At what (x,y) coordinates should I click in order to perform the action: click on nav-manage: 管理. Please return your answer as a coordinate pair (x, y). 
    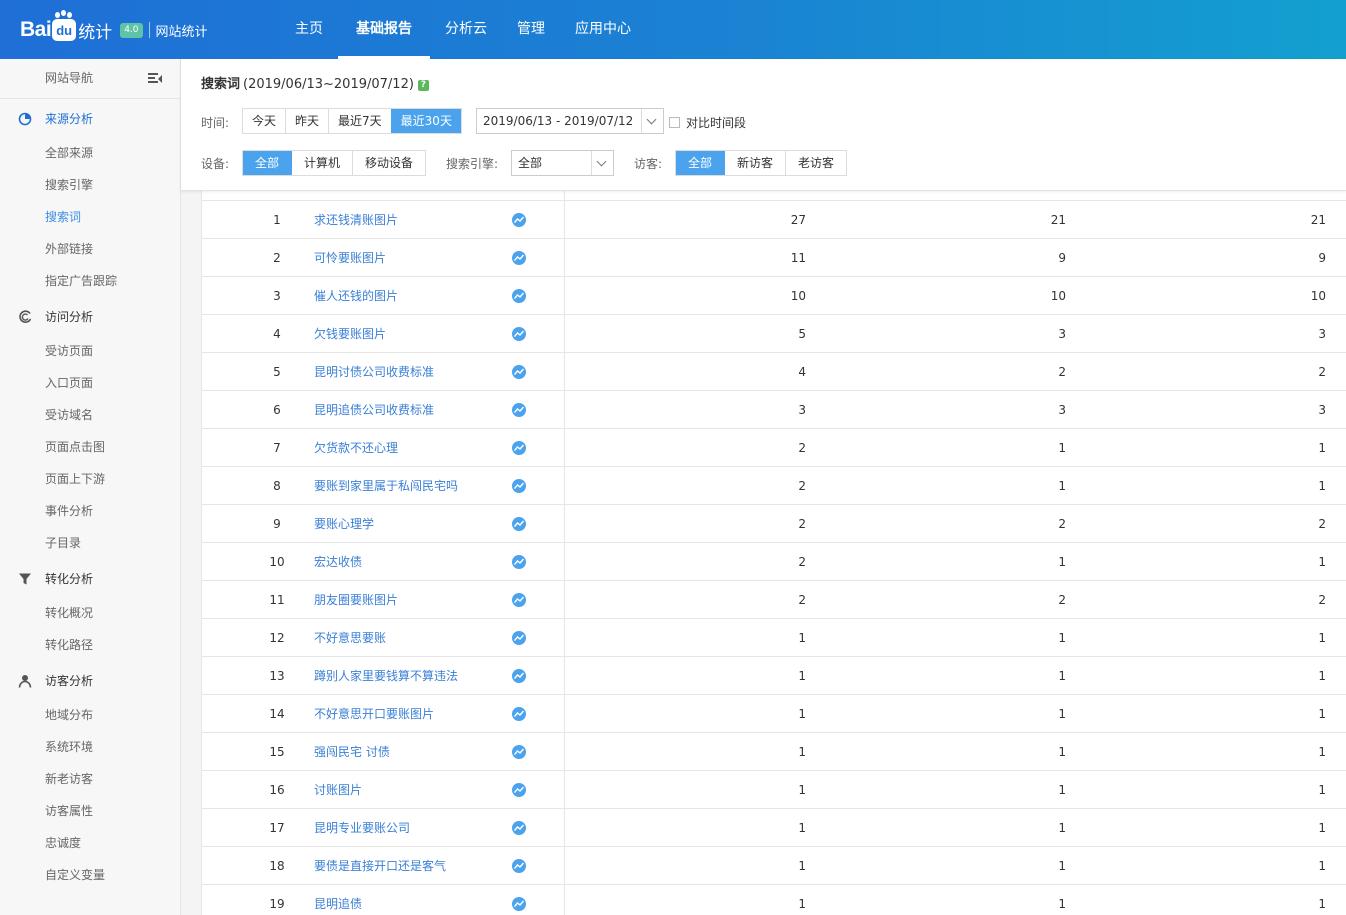
    Looking at the image, I should click on (531, 29).